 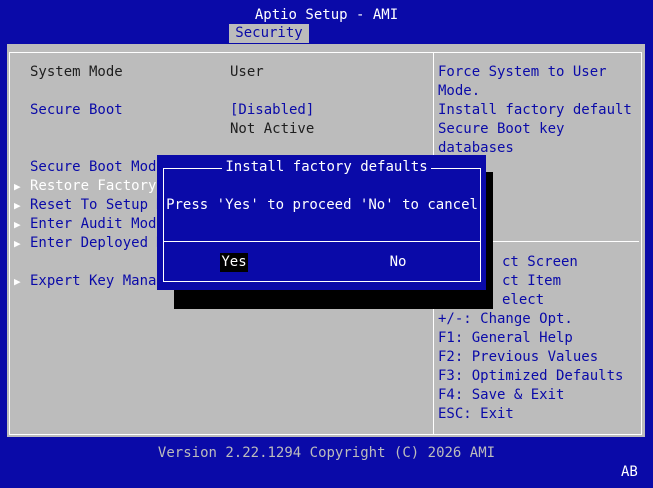 I want to click on help-key-select-item: ct Item, so click(x=532, y=281).